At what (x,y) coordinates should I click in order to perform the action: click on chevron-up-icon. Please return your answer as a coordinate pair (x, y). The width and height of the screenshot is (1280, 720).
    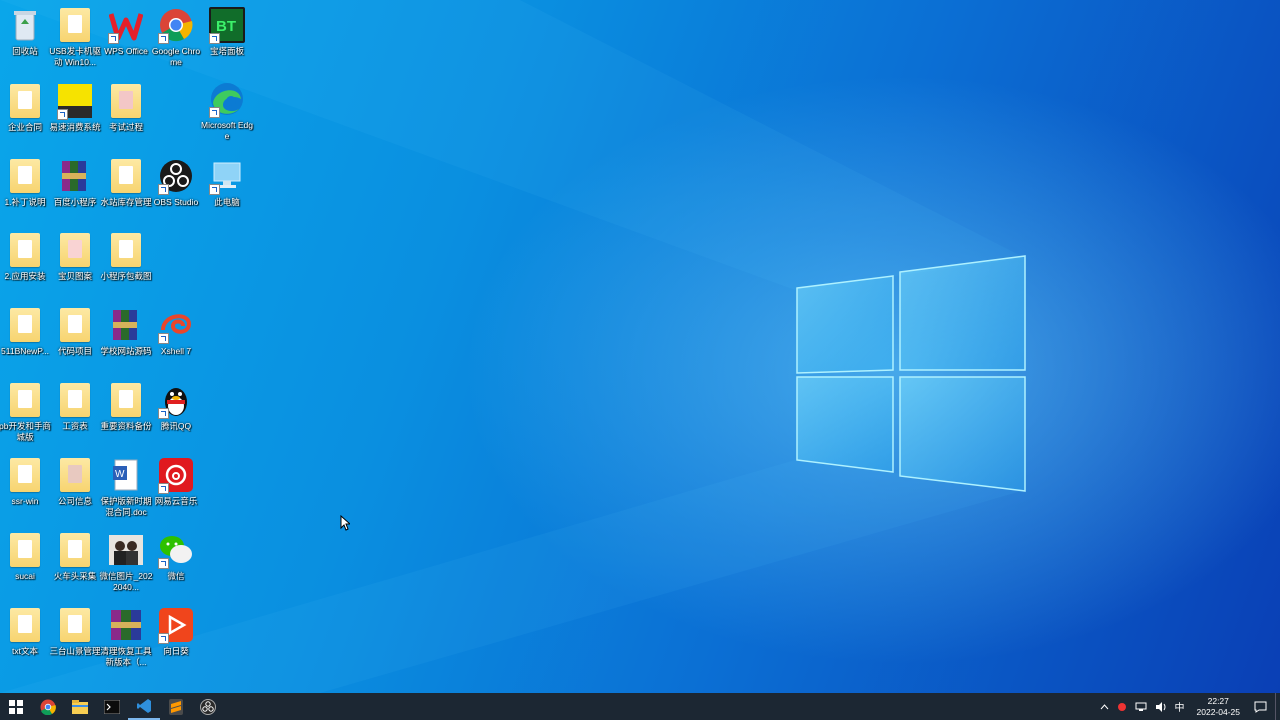
    Looking at the image, I should click on (1104, 706).